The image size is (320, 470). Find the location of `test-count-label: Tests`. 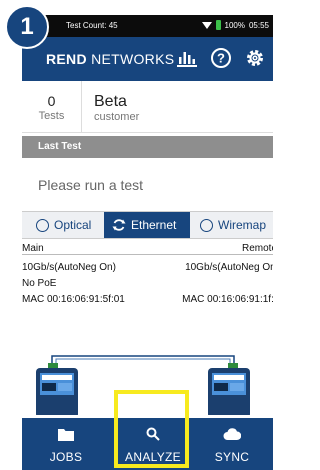

test-count-label: Tests is located at coordinates (51, 116).